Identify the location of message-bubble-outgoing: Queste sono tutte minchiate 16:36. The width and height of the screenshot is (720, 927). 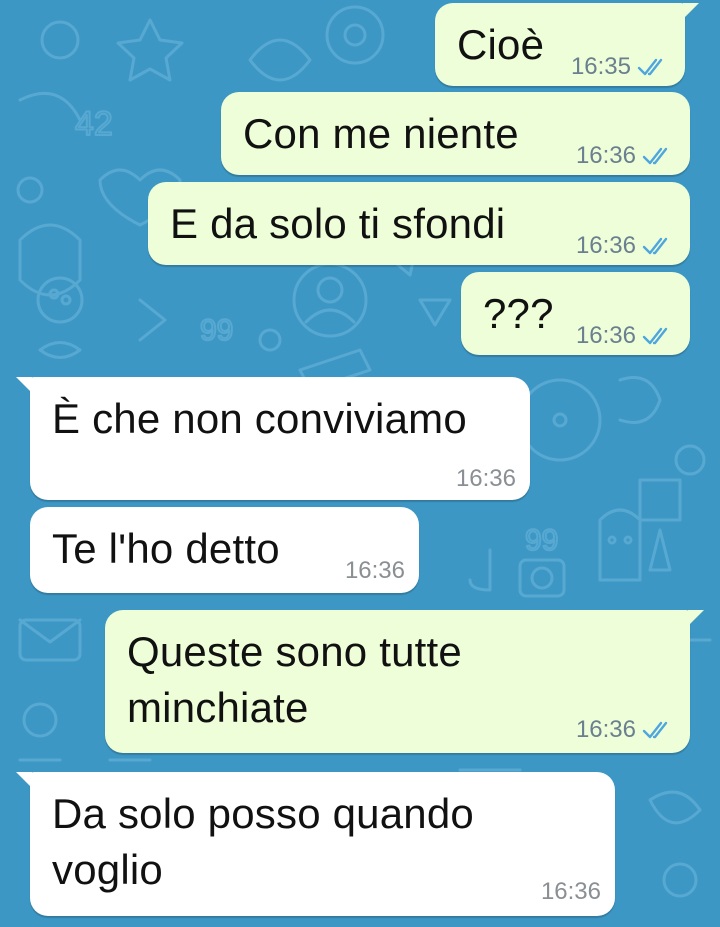
(404, 681).